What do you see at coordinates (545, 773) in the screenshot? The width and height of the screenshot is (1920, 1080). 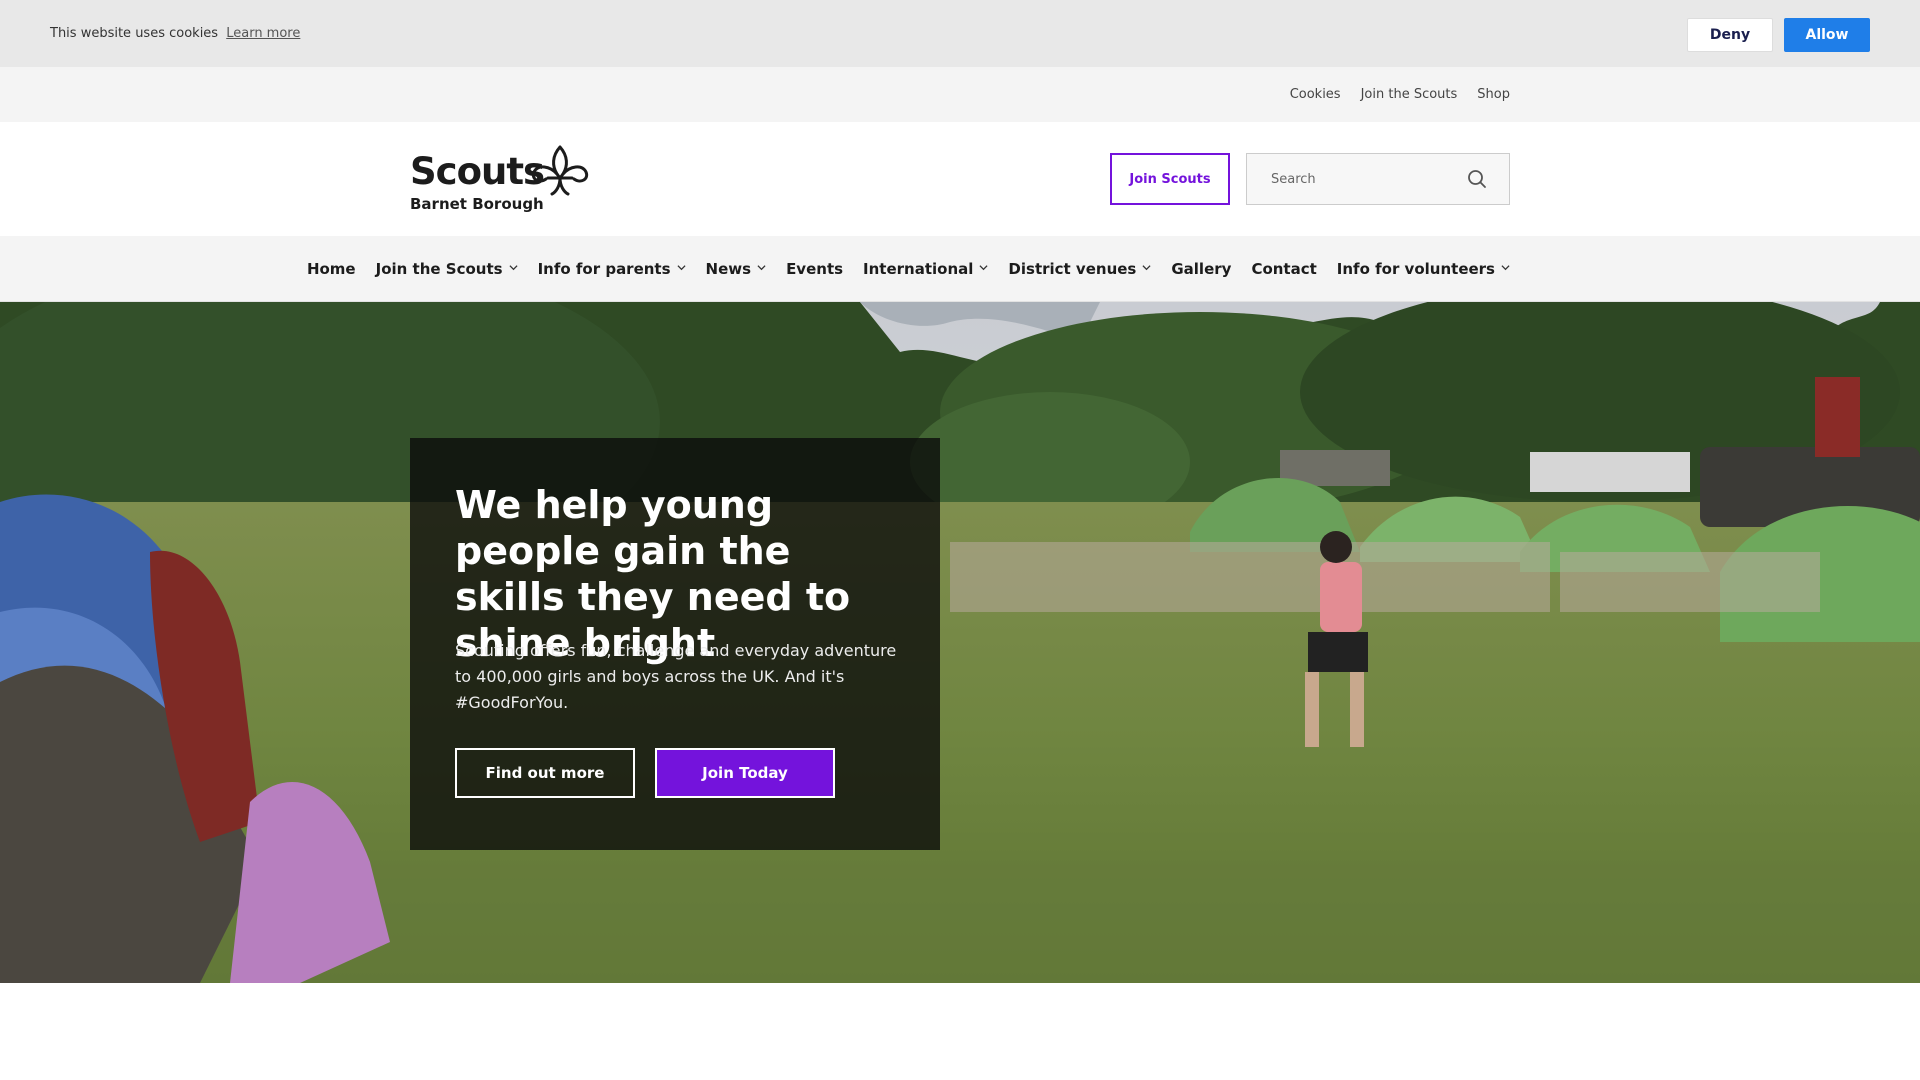 I see `find-out-more-button: Find out more` at bounding box center [545, 773].